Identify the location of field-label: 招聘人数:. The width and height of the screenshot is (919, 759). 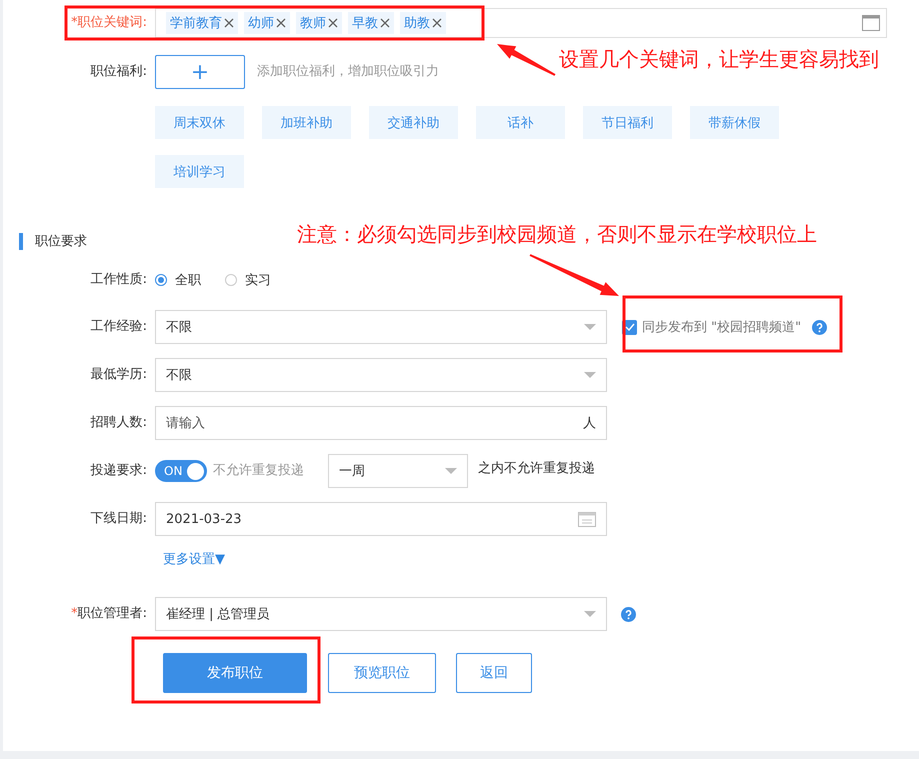
(119, 423).